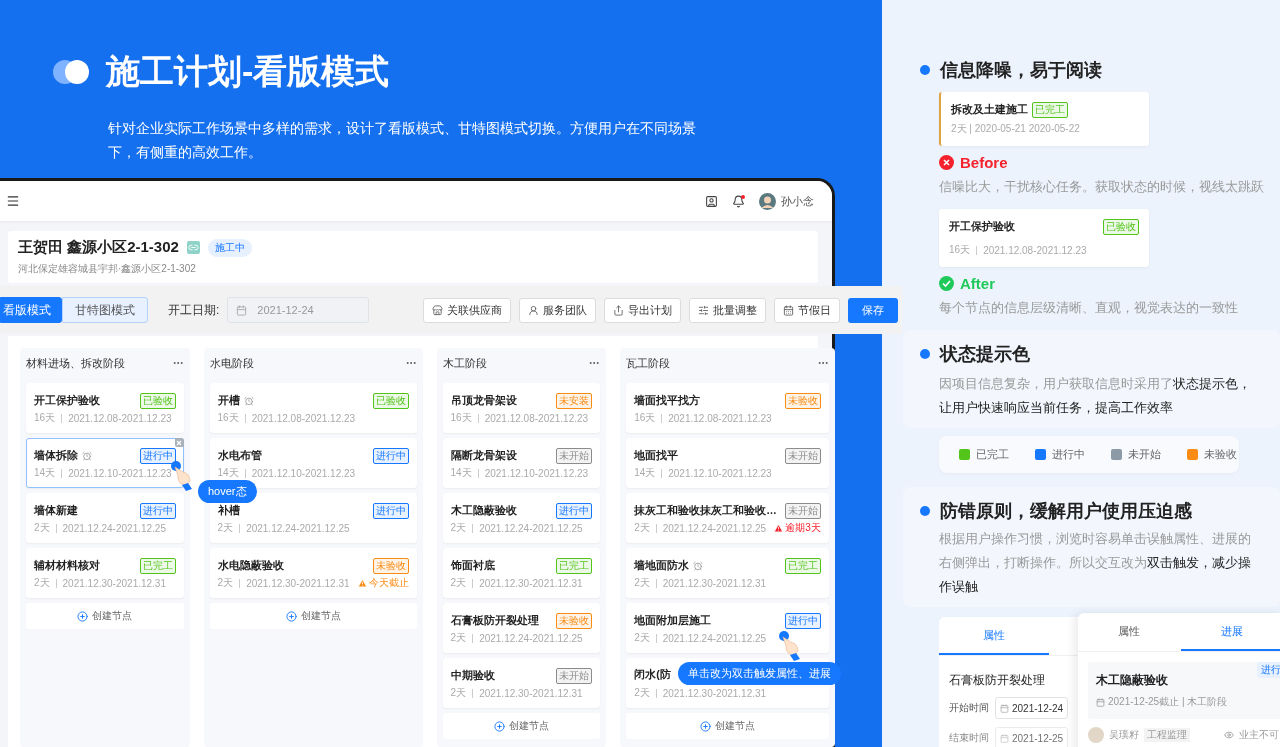 This screenshot has height=747, width=1280. What do you see at coordinates (107, 269) in the screenshot?
I see `project-address: 河北保定雄容城县宇邦·鑫源小区2-1-302` at bounding box center [107, 269].